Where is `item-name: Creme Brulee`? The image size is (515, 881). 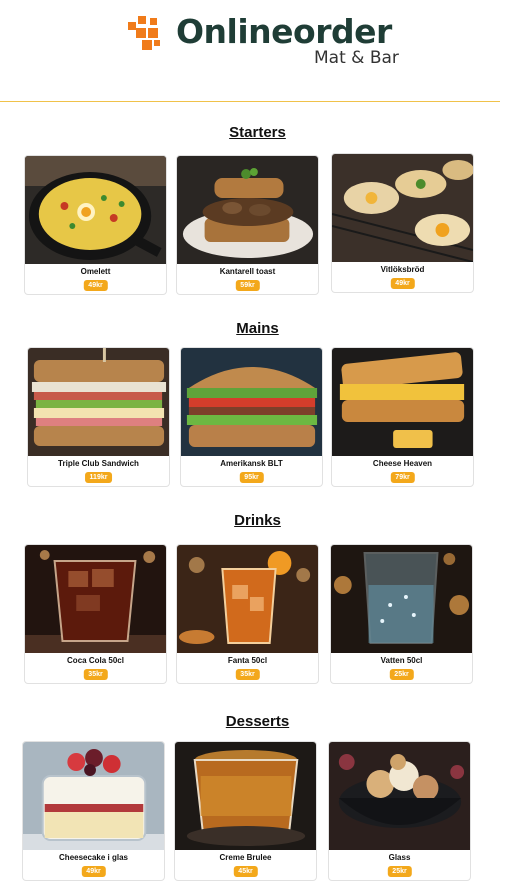
item-name: Creme Brulee is located at coordinates (245, 857).